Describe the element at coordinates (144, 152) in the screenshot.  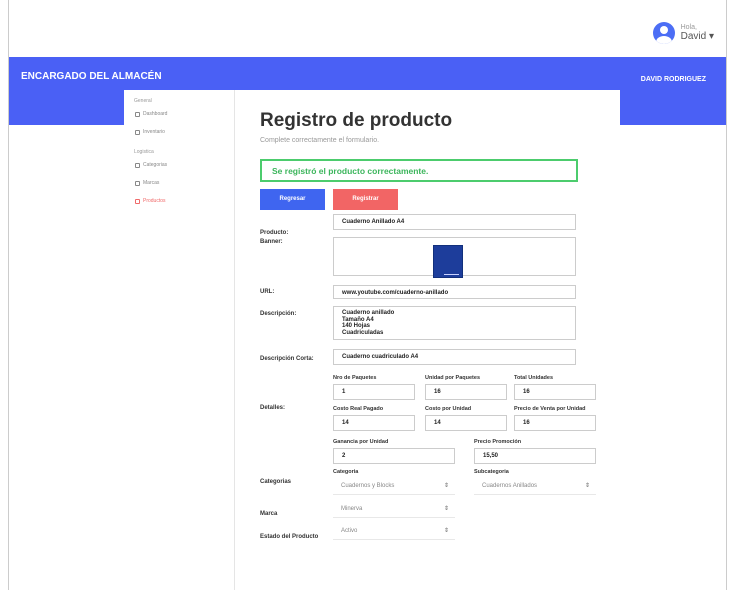
I see `sidebar-section-logistics: Logistica` at that location.